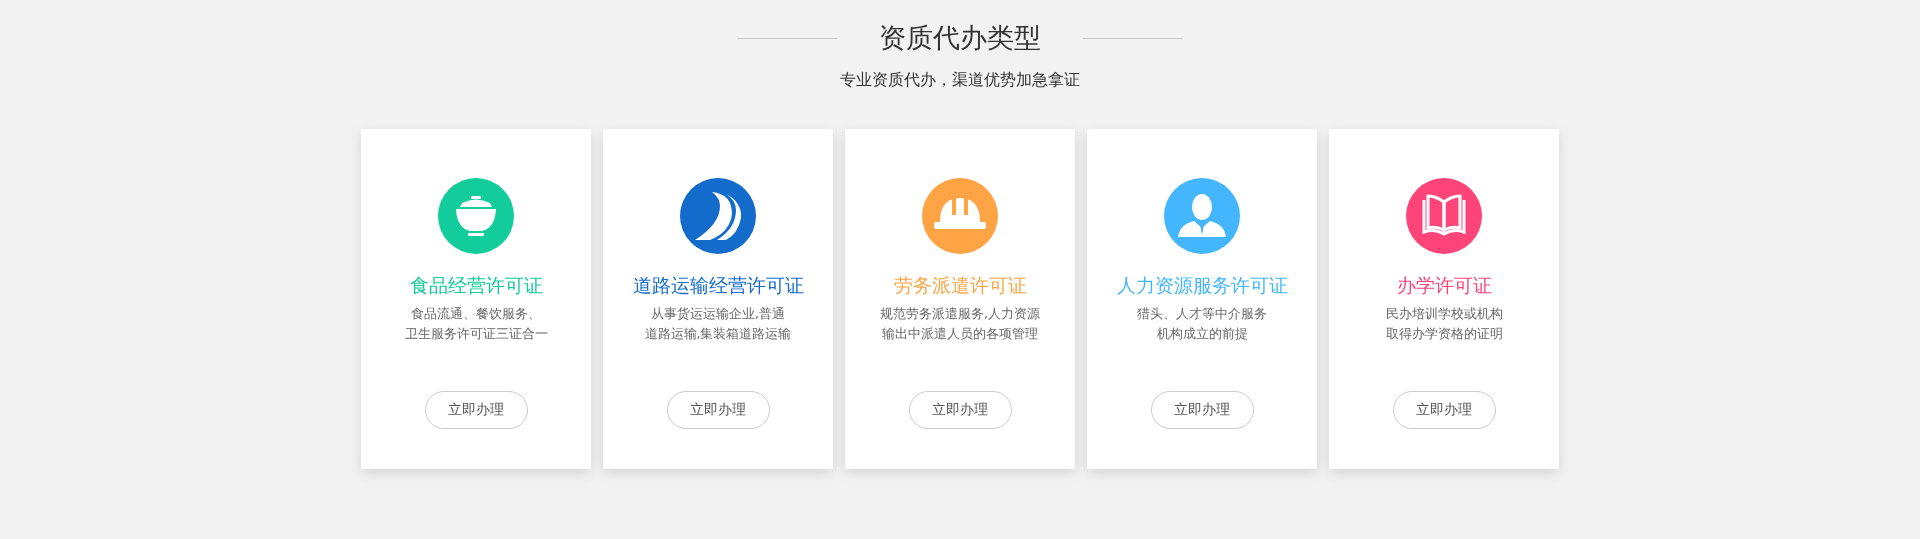  What do you see at coordinates (1202, 334) in the screenshot?
I see `card-description: 机构成立的前提` at bounding box center [1202, 334].